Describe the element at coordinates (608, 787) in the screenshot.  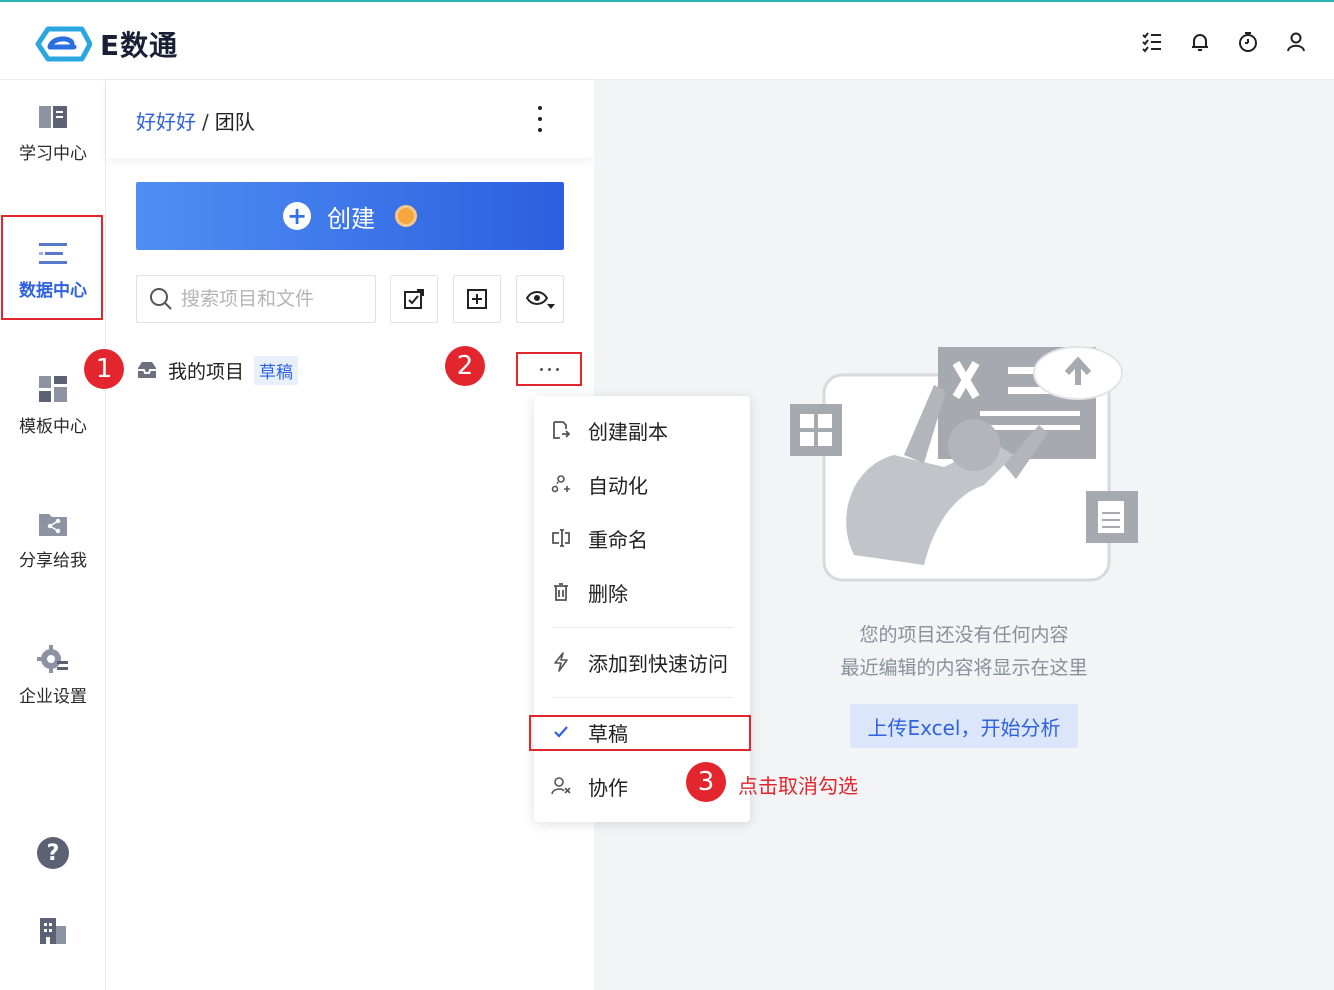
I see `menu-item-label: 协作` at that location.